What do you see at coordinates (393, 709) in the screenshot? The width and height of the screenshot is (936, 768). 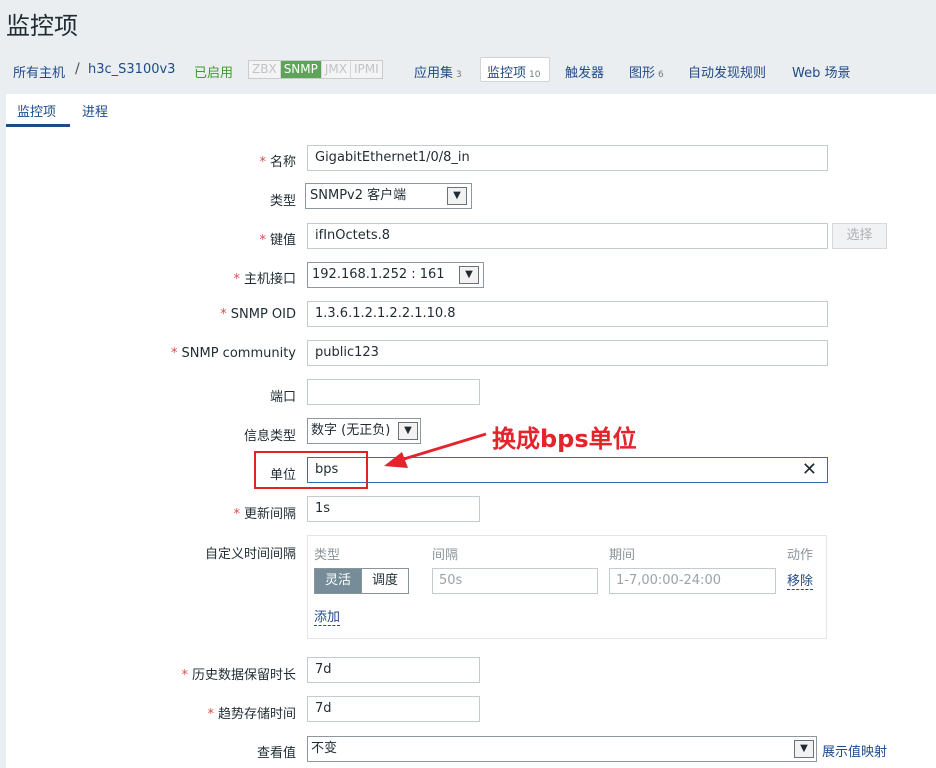 I see `trends-input: 7d` at bounding box center [393, 709].